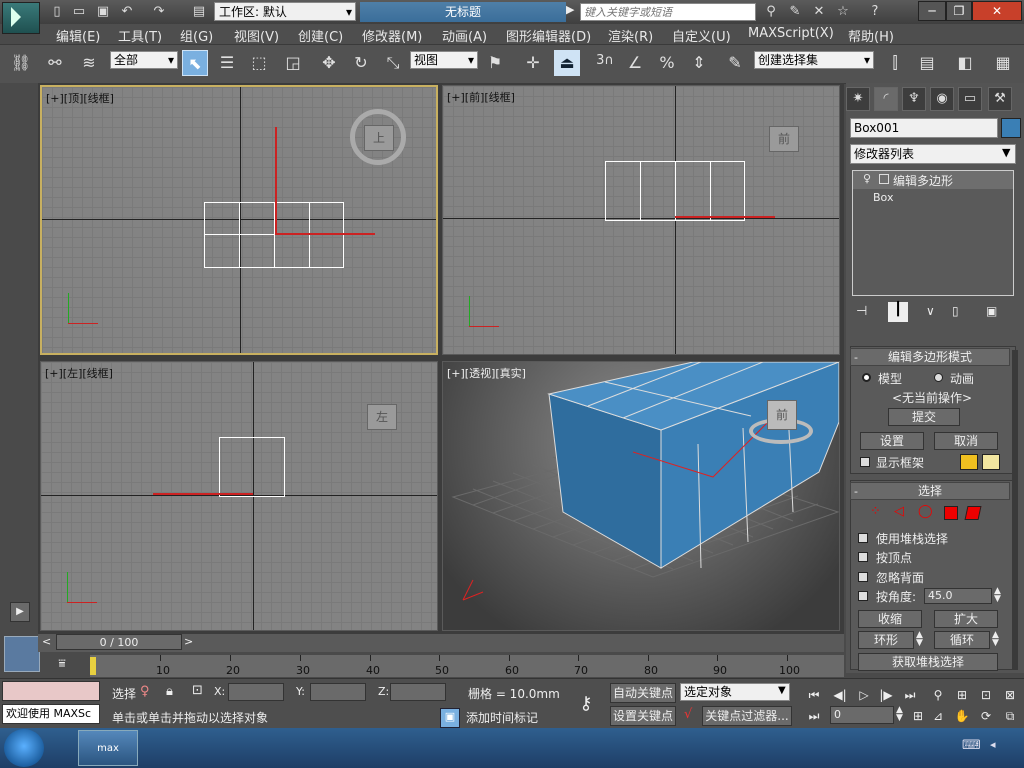 Image resolution: width=1024 pixels, height=768 pixels. I want to click on project-folder-icon: ▤, so click(199, 12).